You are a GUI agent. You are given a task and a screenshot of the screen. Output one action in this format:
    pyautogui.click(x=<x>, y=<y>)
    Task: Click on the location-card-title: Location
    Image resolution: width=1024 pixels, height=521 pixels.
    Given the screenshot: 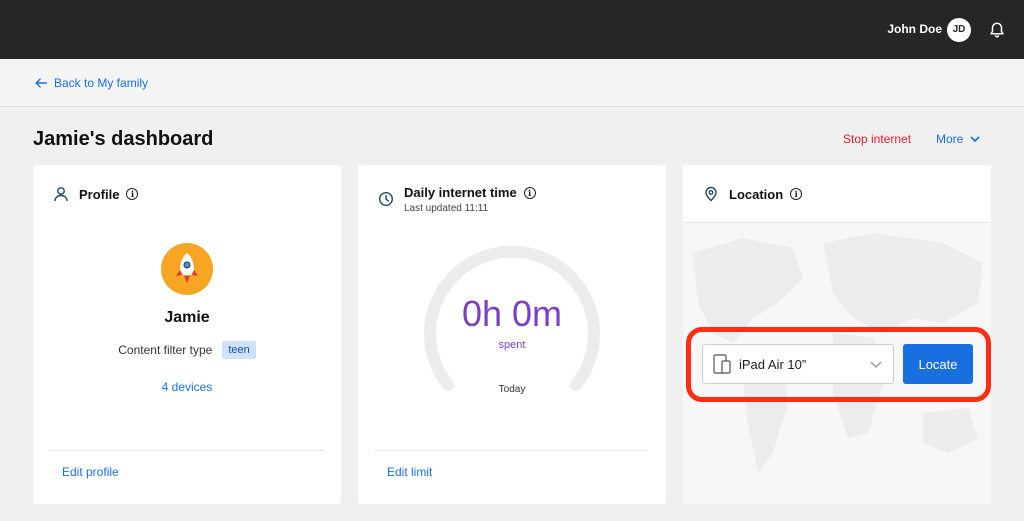 What is the action you would take?
    pyautogui.click(x=756, y=194)
    